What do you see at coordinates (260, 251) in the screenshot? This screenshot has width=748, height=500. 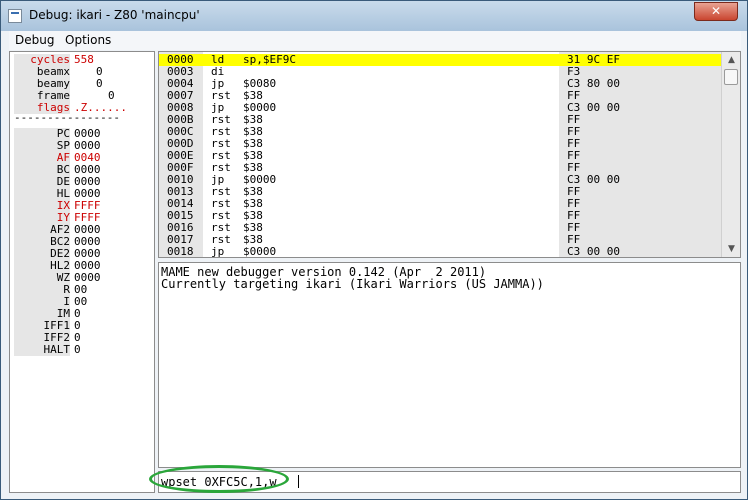 I see `instruction-operand: $0000` at bounding box center [260, 251].